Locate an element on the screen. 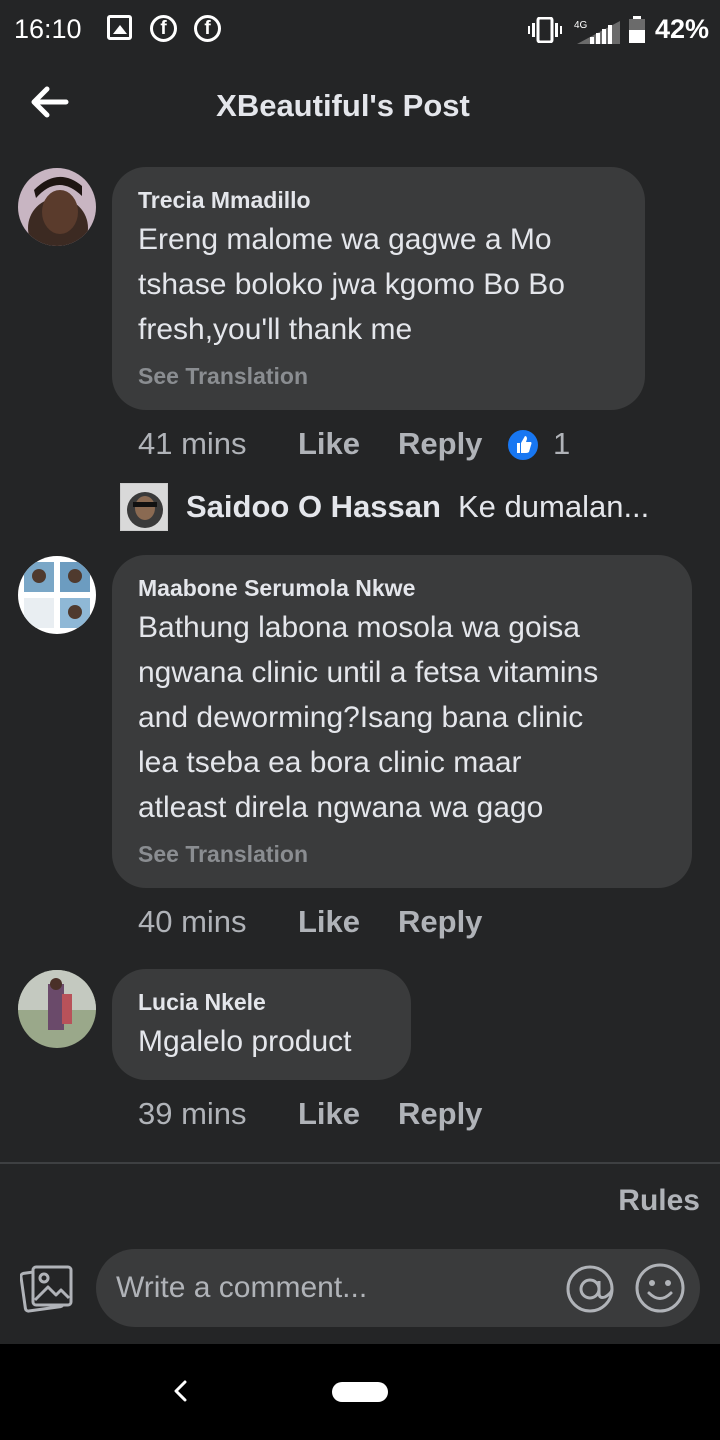 The height and width of the screenshot is (1440, 720). image-icon is located at coordinates (119, 27).